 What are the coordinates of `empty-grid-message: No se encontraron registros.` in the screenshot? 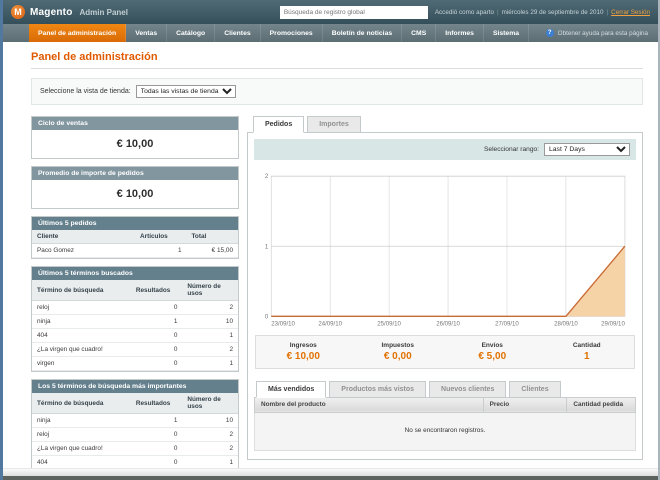 It's located at (445, 431).